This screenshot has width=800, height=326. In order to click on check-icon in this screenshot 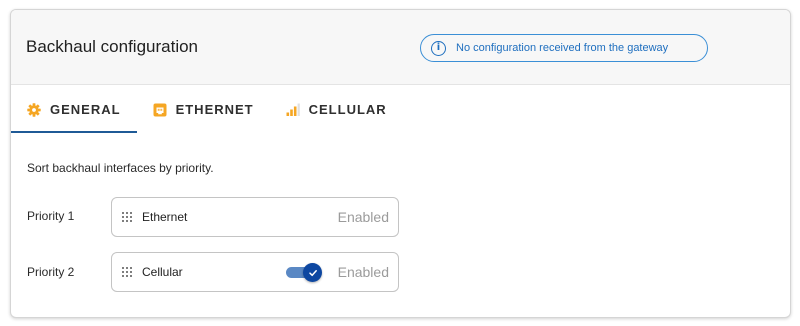, I will do `click(312, 272)`.